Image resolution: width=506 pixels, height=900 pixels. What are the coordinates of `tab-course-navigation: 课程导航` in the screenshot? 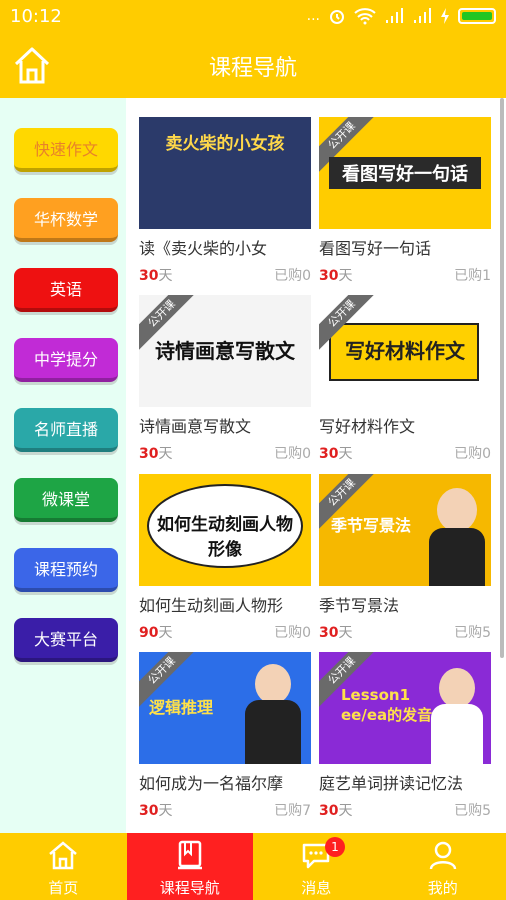 It's located at (189, 866).